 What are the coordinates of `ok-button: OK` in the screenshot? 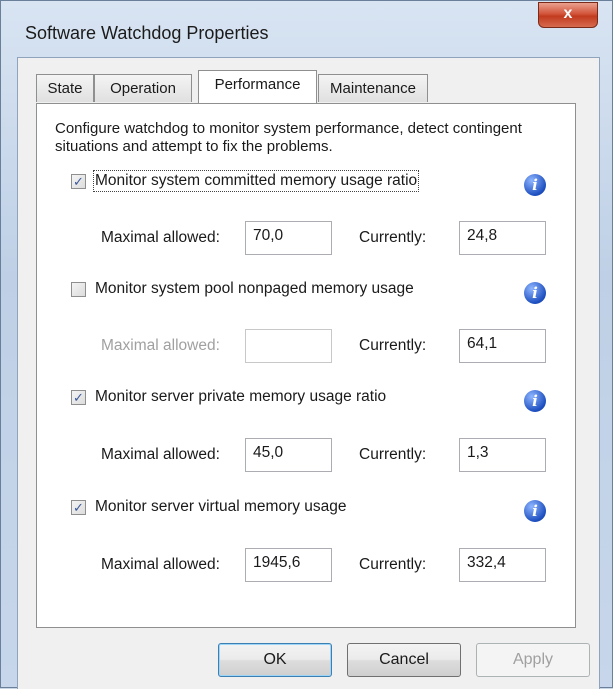 It's located at (275, 660).